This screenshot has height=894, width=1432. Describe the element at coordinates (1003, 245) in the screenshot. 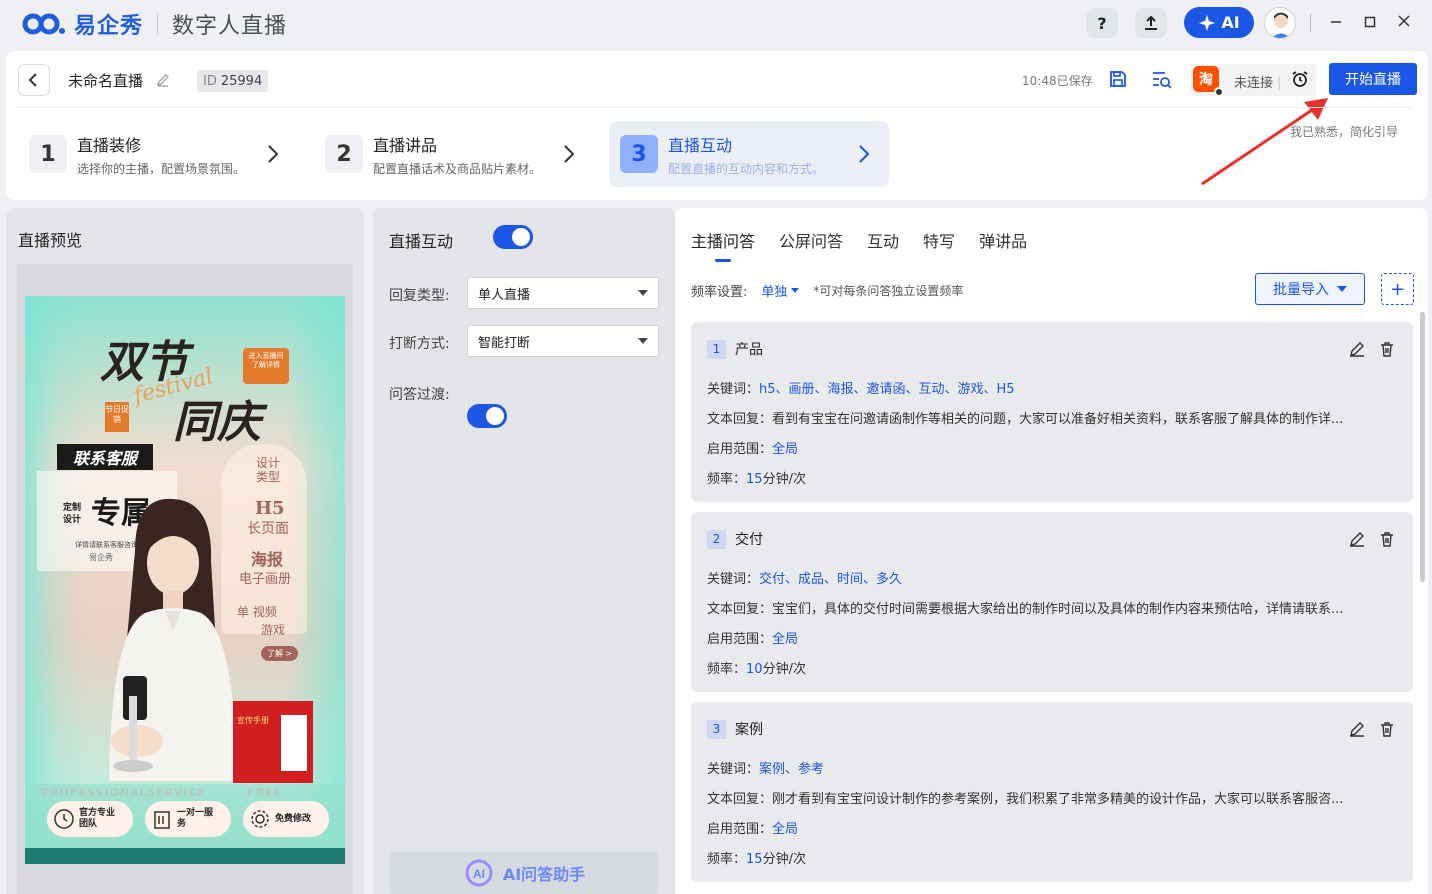

I see `tab-popup-product: 弹讲品` at that location.